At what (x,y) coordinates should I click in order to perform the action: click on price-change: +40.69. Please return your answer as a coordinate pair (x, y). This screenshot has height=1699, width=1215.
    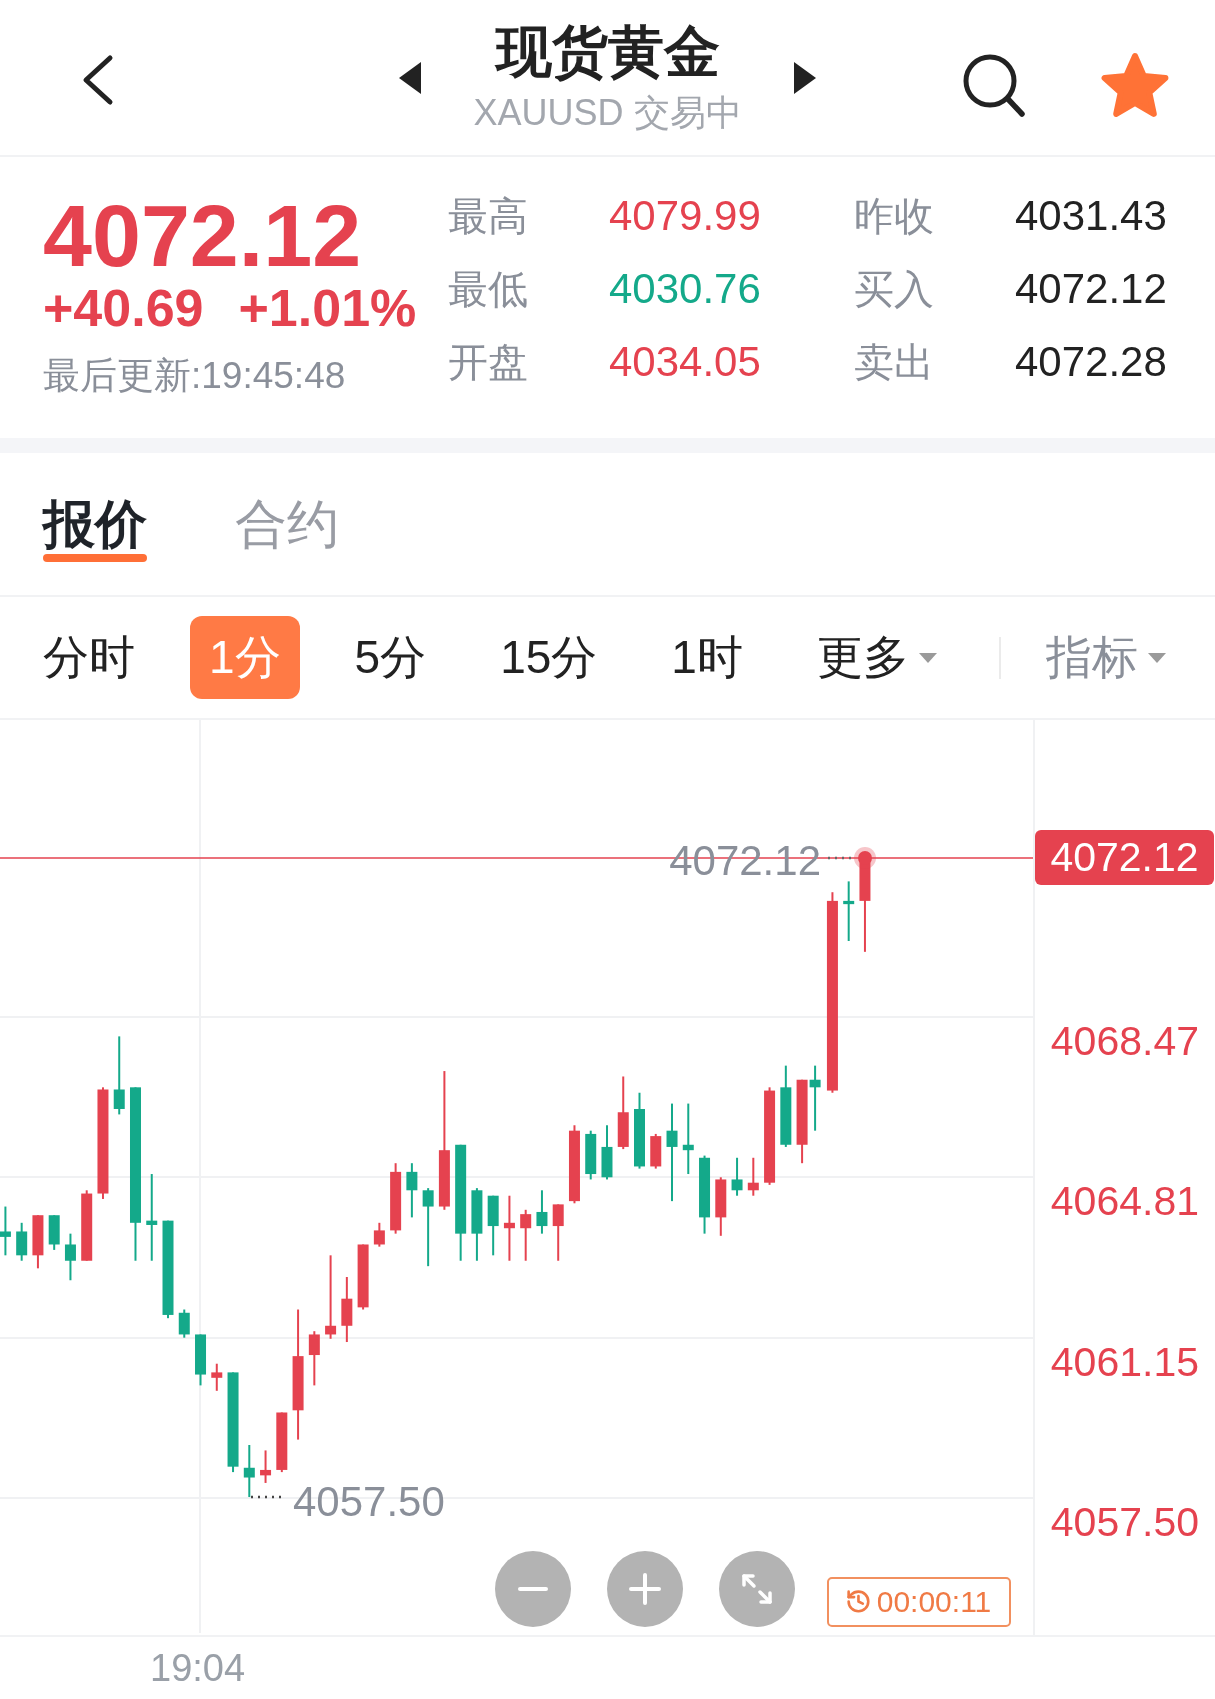
    Looking at the image, I should click on (123, 308).